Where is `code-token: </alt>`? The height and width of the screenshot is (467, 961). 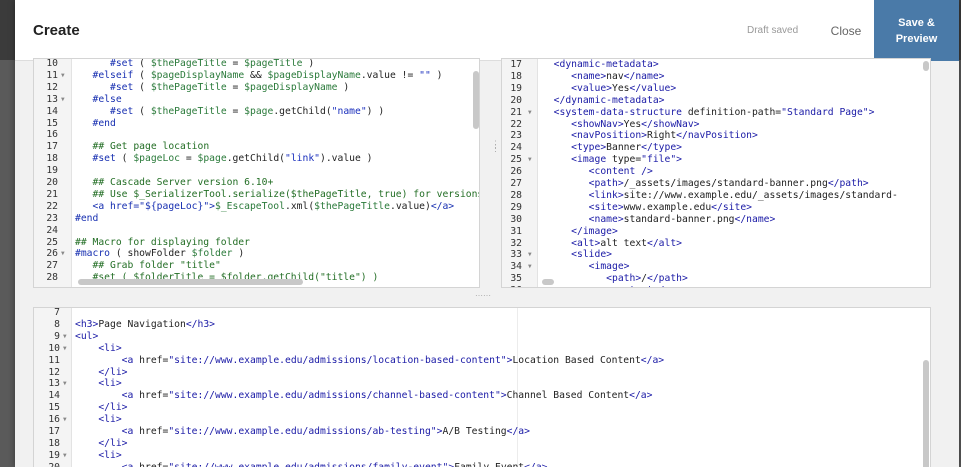
code-token: </alt> is located at coordinates (665, 243).